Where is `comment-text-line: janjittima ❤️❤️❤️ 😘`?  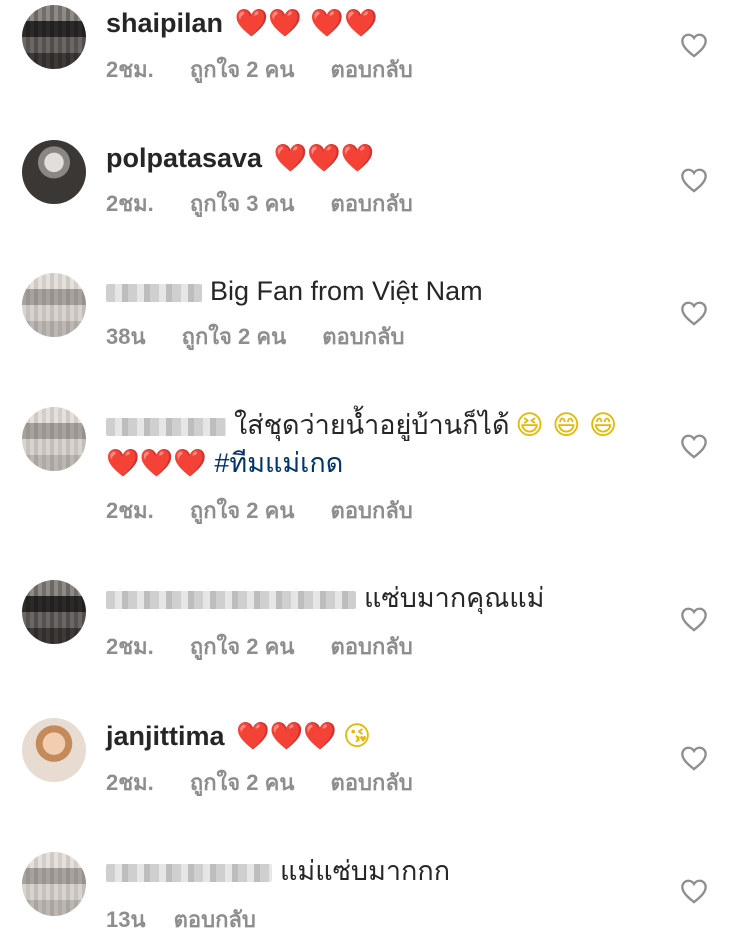
comment-text-line: janjittima ❤️❤️❤️ 😘 is located at coordinates (238, 736).